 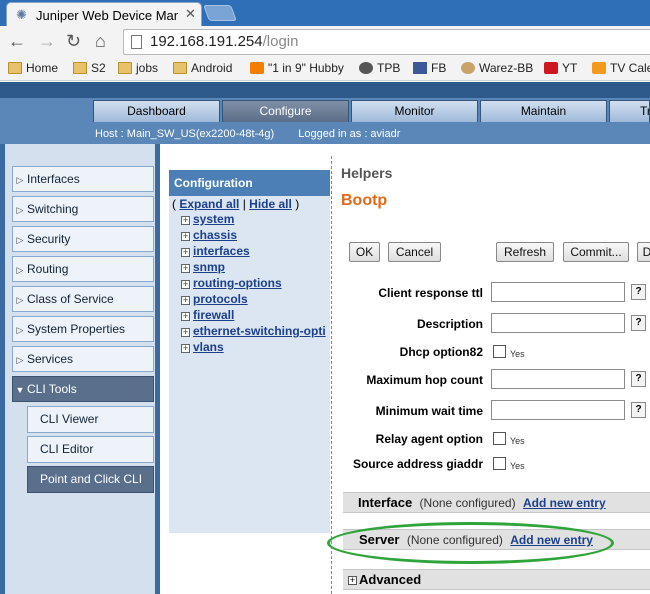 I want to click on subnav-cli-editor: CLI Editor, so click(x=90, y=449).